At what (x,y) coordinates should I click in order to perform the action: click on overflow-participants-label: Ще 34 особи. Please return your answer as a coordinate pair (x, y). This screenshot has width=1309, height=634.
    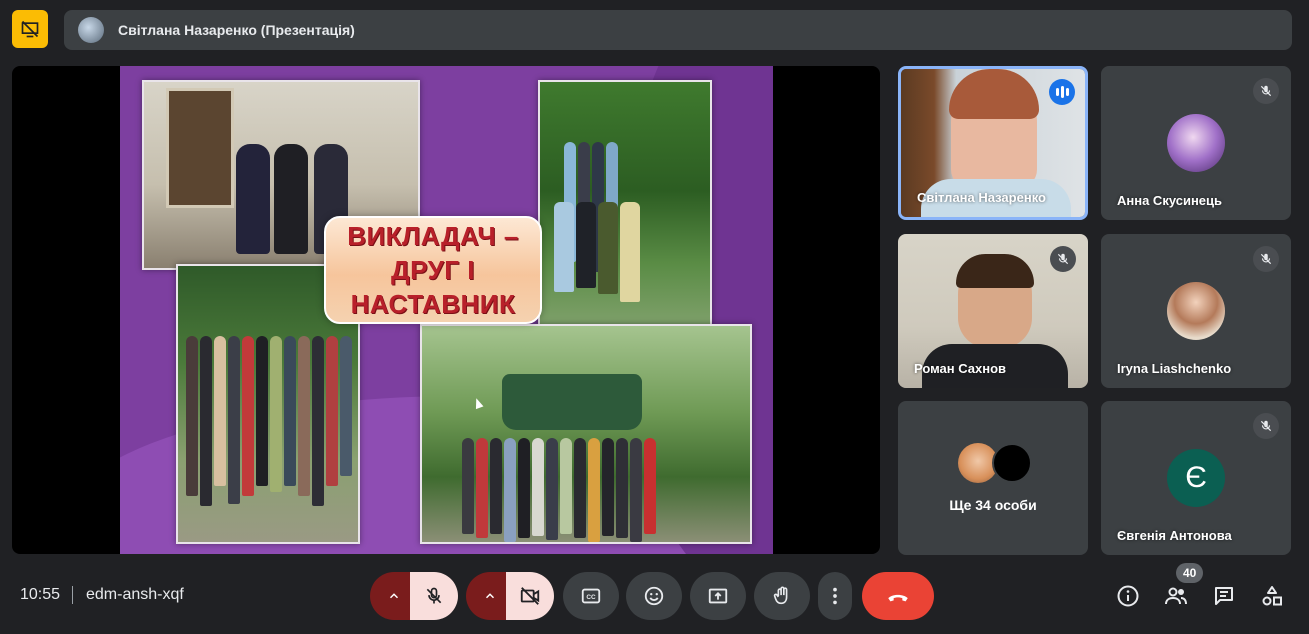
    Looking at the image, I should click on (993, 505).